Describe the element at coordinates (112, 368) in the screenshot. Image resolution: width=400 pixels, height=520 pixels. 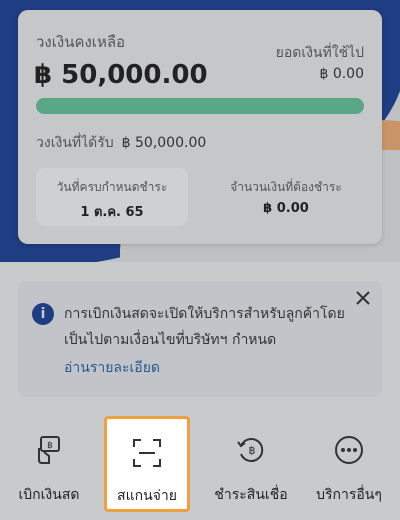
I see `read-more-link: อ่านรายละเอียด` at that location.